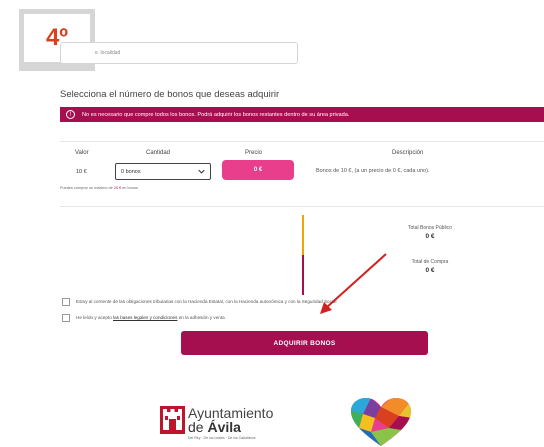 The image size is (544, 447). What do you see at coordinates (172, 420) in the screenshot?
I see `ayuntamiento-emblem-icon` at bounding box center [172, 420].